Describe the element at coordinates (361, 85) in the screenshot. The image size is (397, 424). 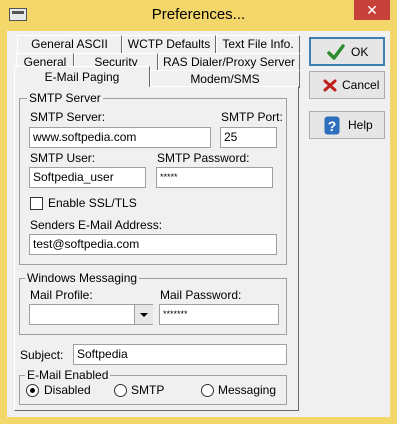
I see `cancel-button-label: Cancel` at that location.